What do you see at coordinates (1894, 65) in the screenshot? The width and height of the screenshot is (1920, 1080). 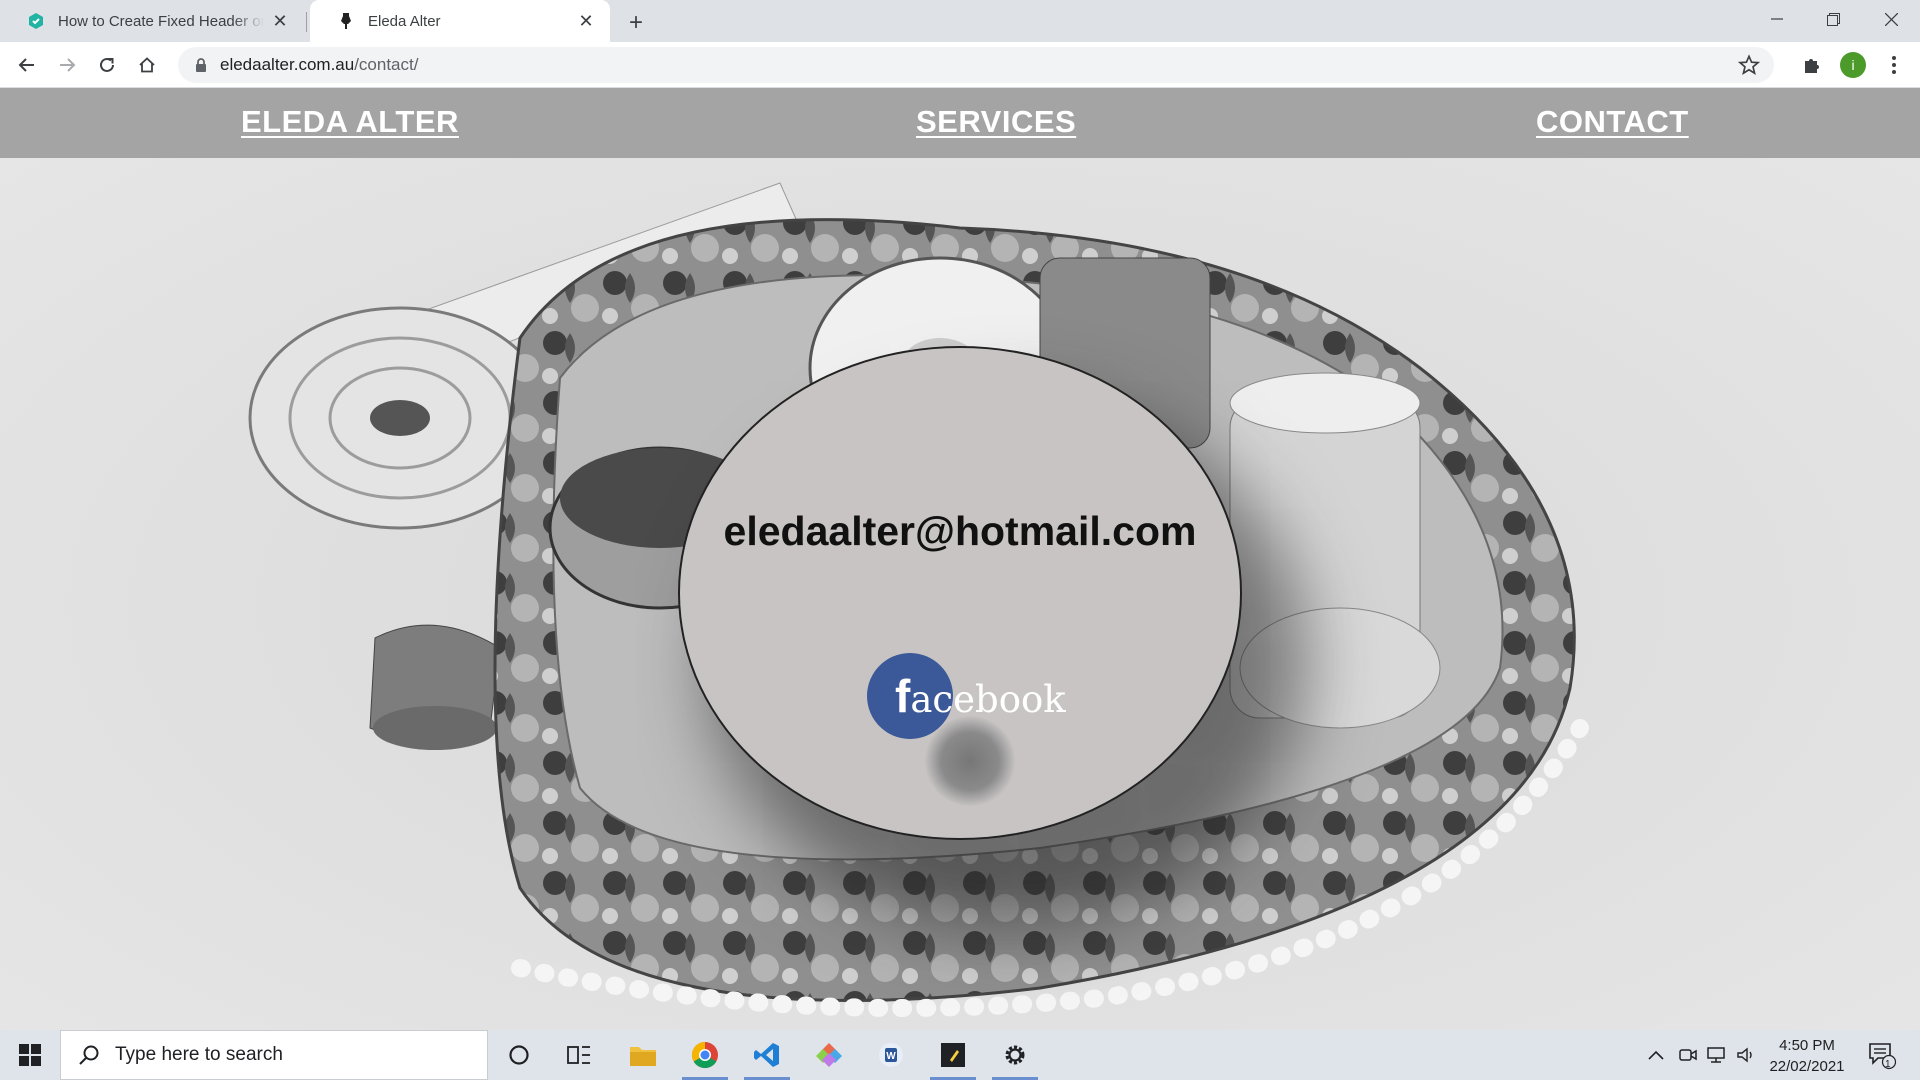 I see `kebab-menu-icon` at bounding box center [1894, 65].